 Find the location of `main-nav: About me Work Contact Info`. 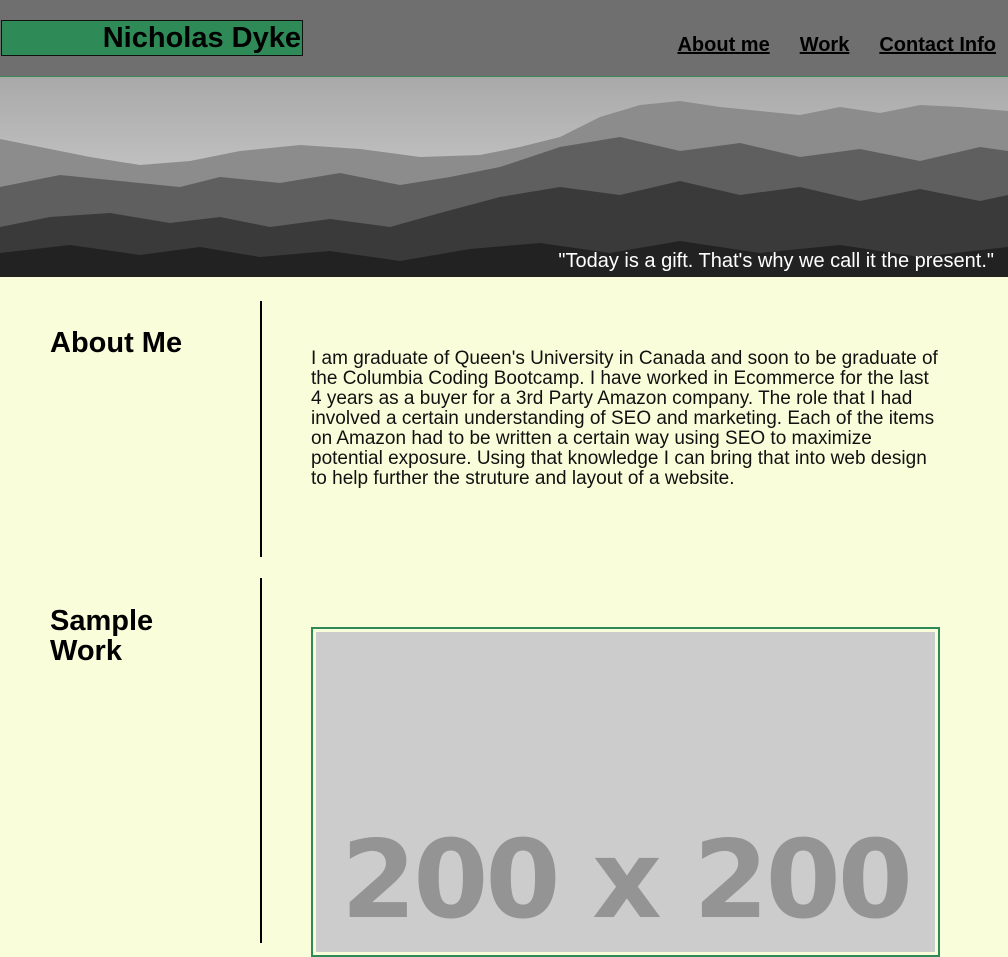

main-nav: About me Work Contact Info is located at coordinates (836, 45).